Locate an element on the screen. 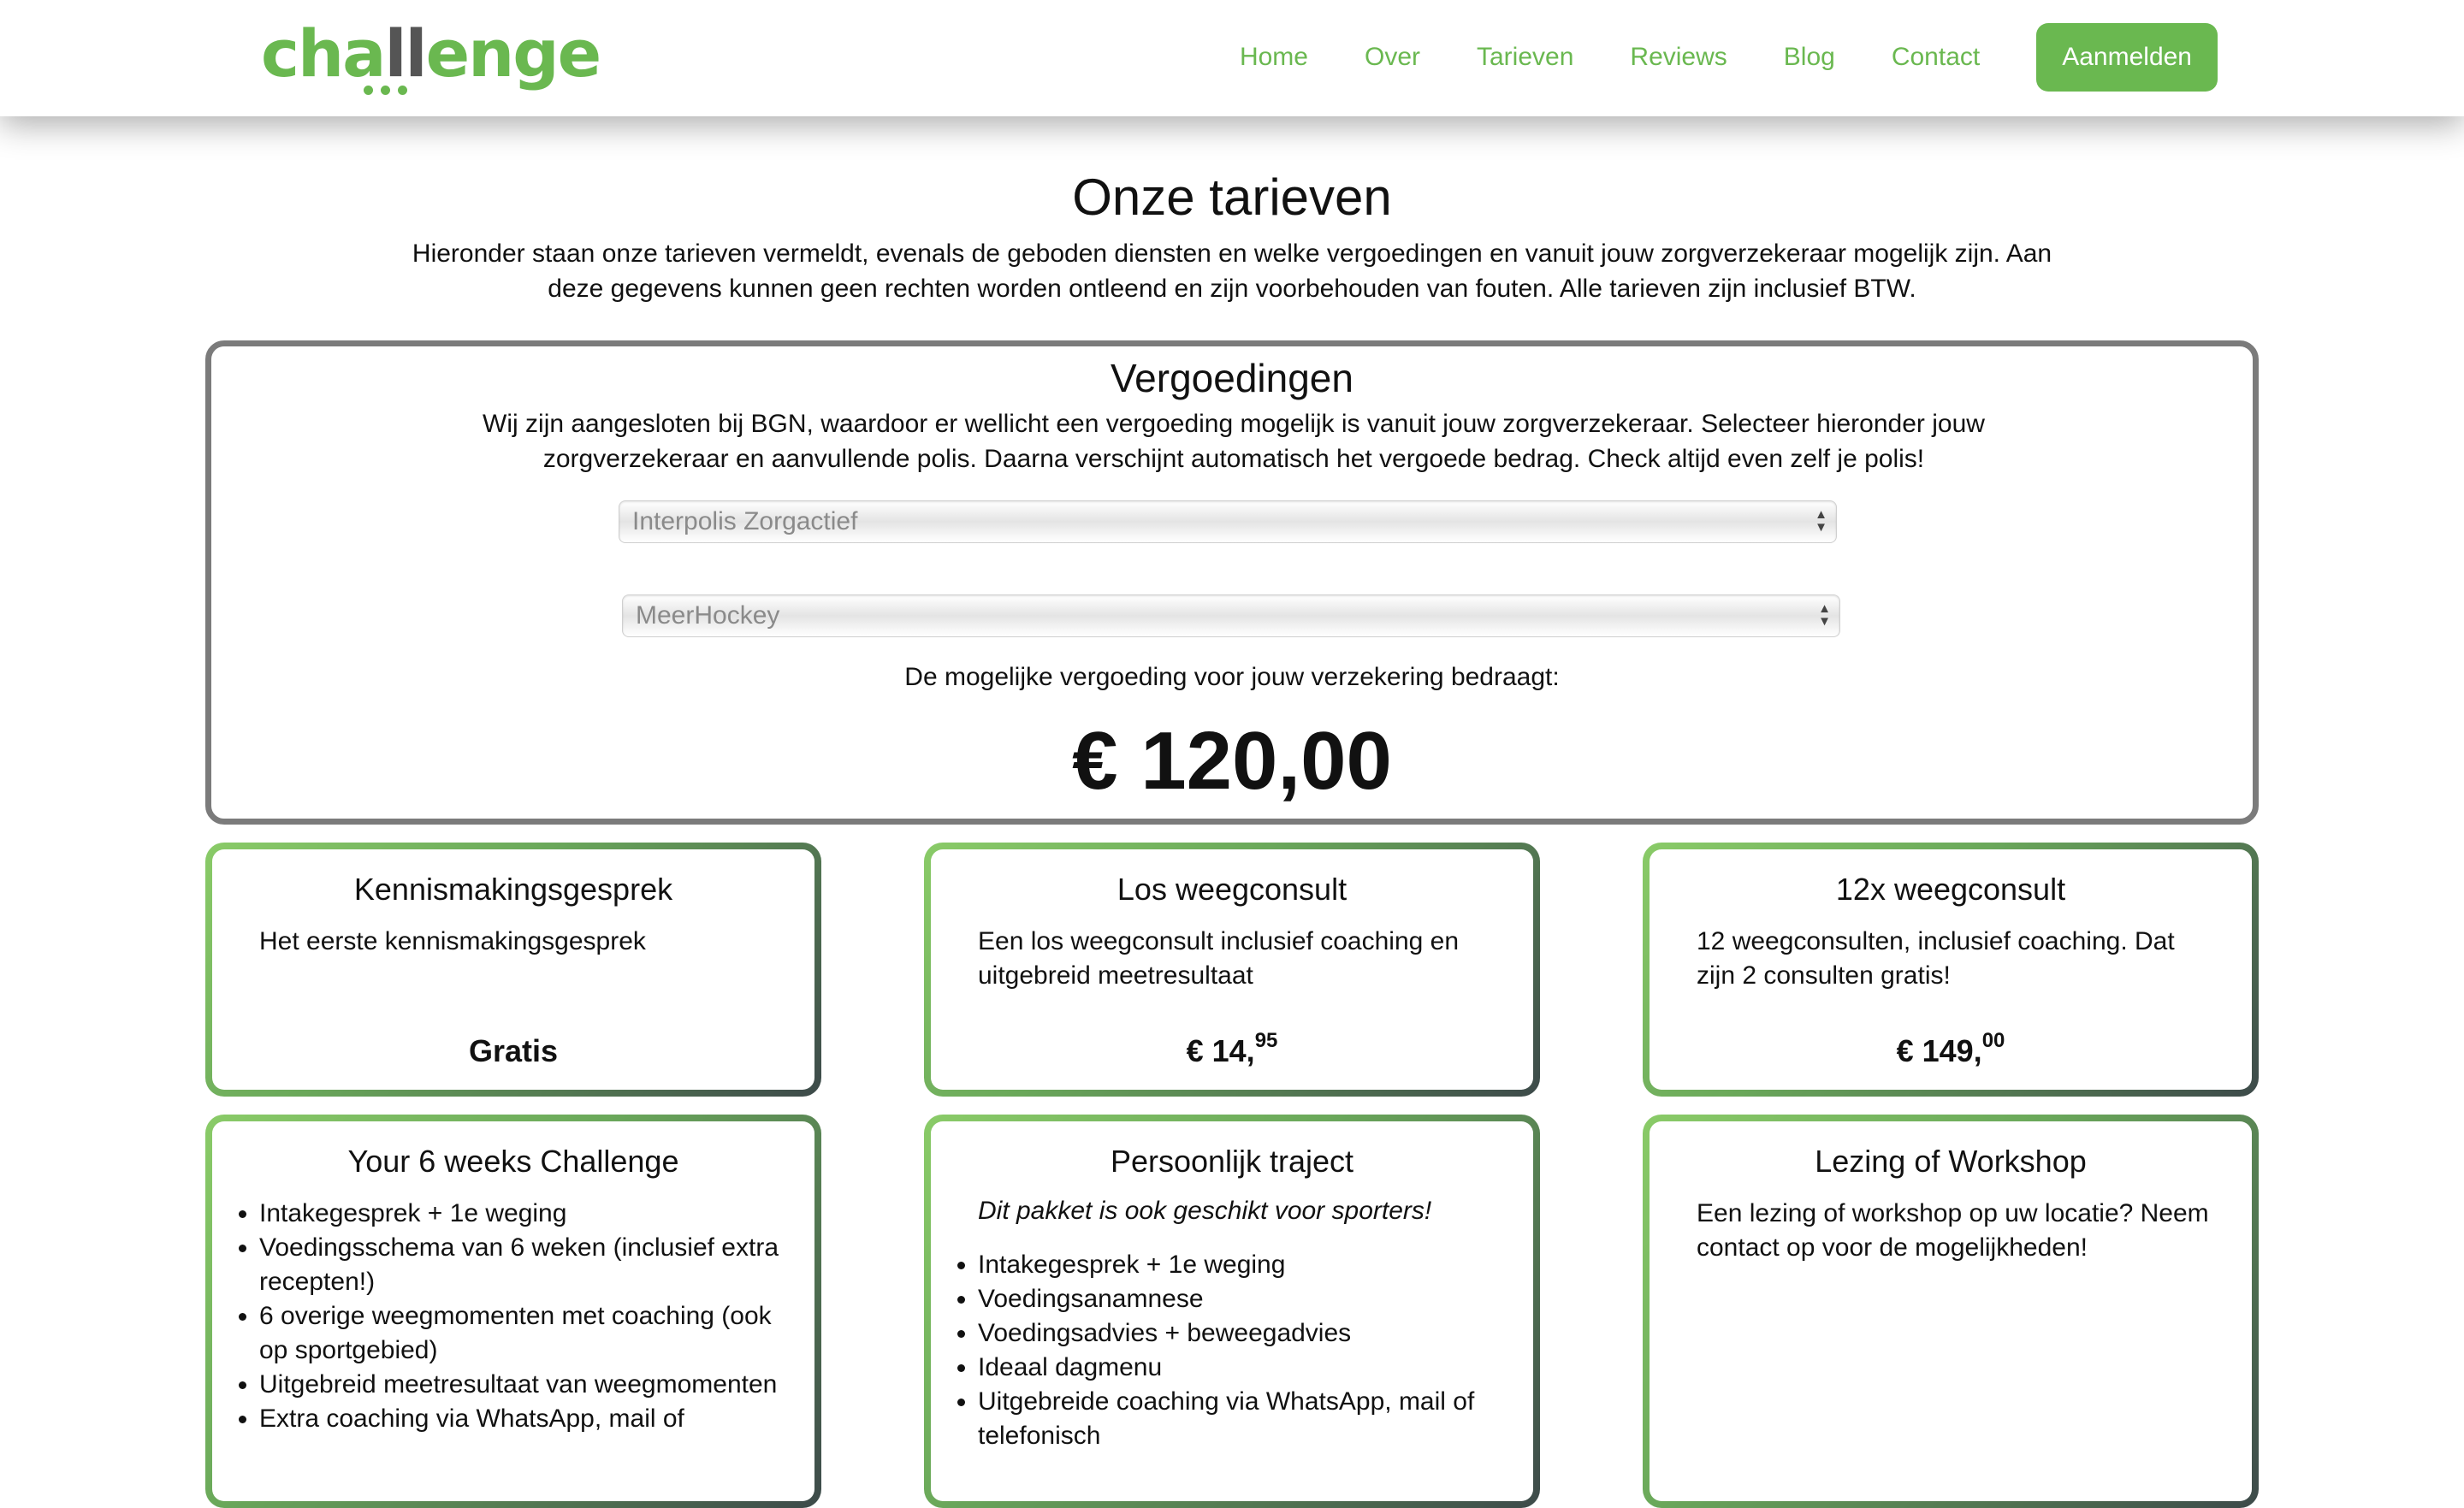 Image resolution: width=2464 pixels, height=1508 pixels. card-title: Kennismakingsgesprek is located at coordinates (513, 889).